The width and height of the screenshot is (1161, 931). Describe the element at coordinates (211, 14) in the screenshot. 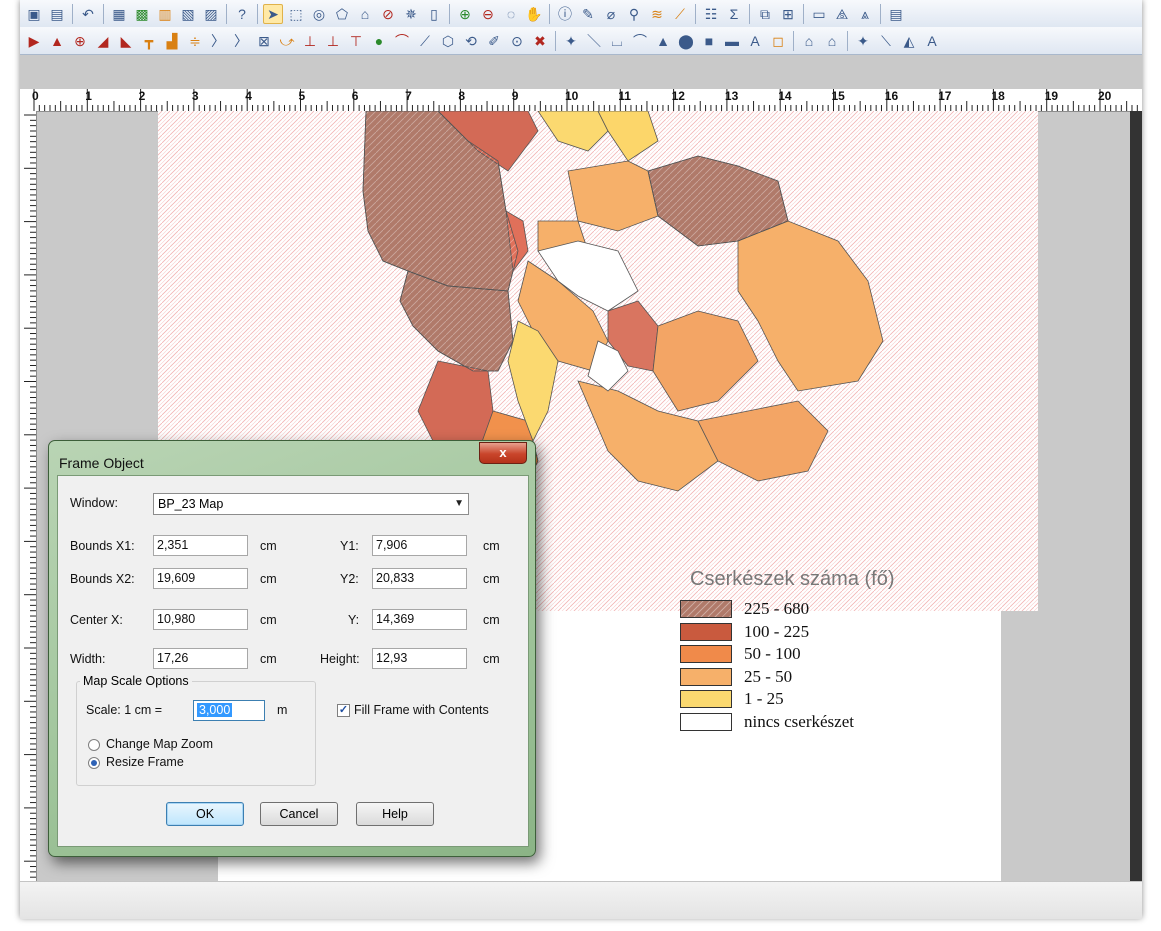

I see `redistrict-icon: ▨` at that location.